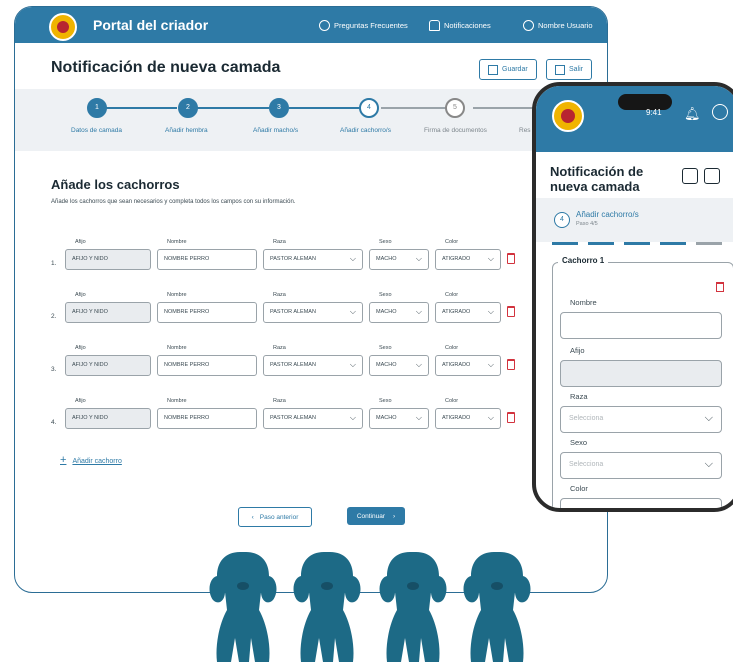 The image size is (733, 664). I want to click on step-2: 2, so click(188, 108).